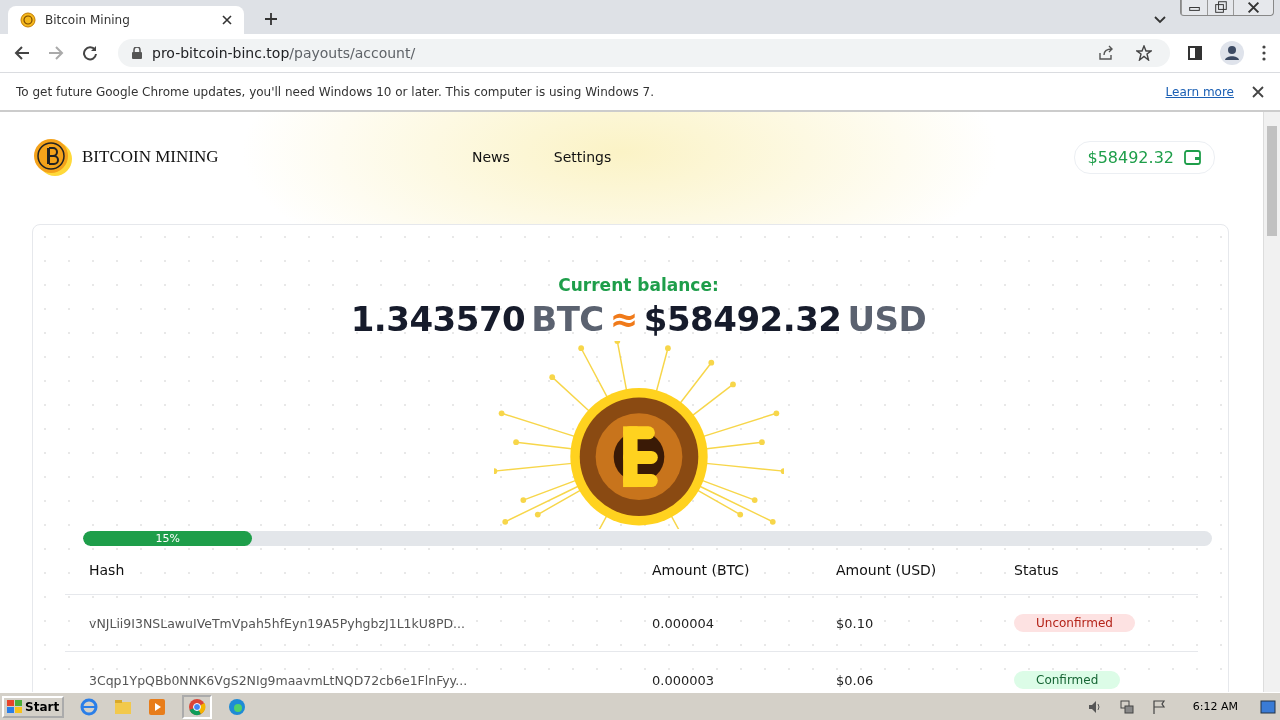 Image resolution: width=1280 pixels, height=720 pixels. What do you see at coordinates (855, 623) in the screenshot?
I see `table-cell-text: $0.10` at bounding box center [855, 623].